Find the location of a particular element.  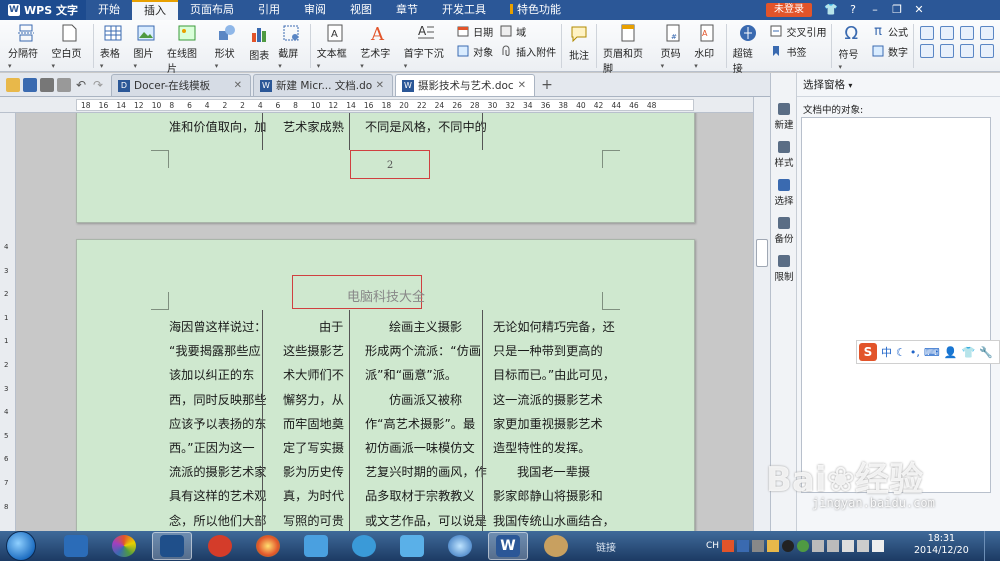

tray-security-icon is located at coordinates (803, 546).